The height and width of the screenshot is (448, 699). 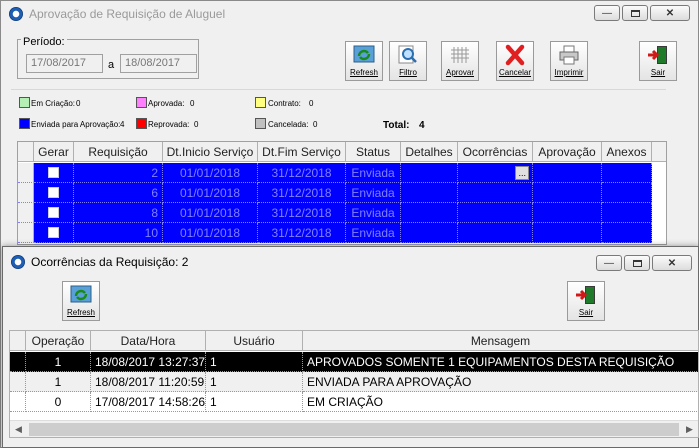 I want to click on filtro-button: Filtro, so click(x=408, y=61).